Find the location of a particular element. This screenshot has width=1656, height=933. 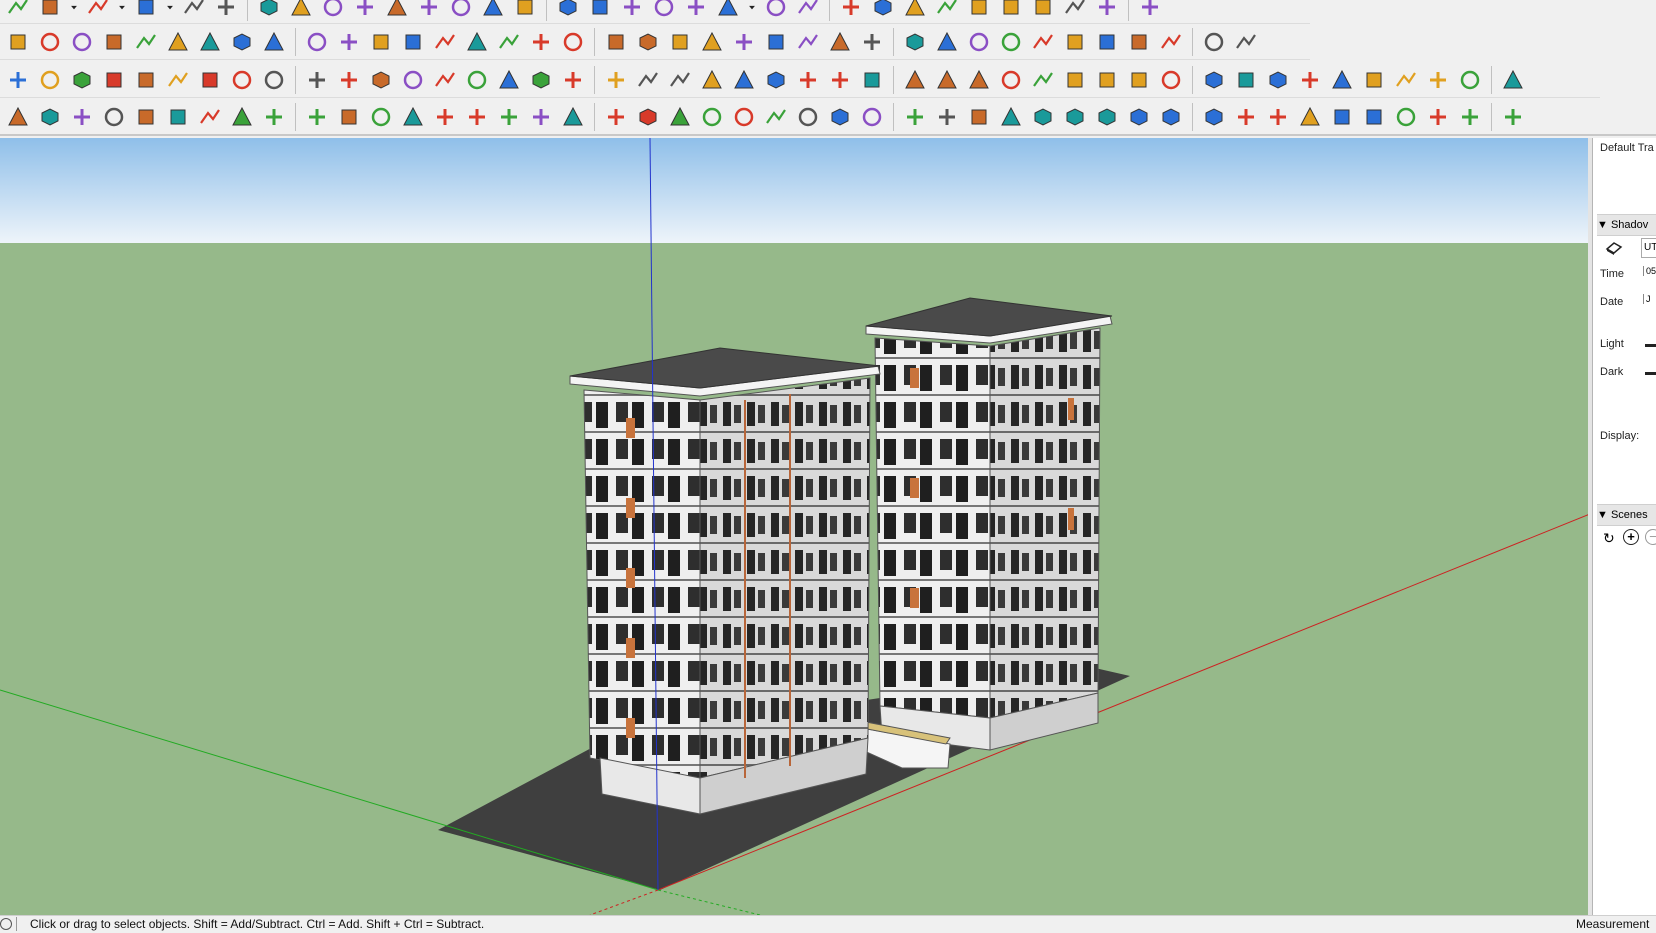

follow-me-icon is located at coordinates (226, 11).